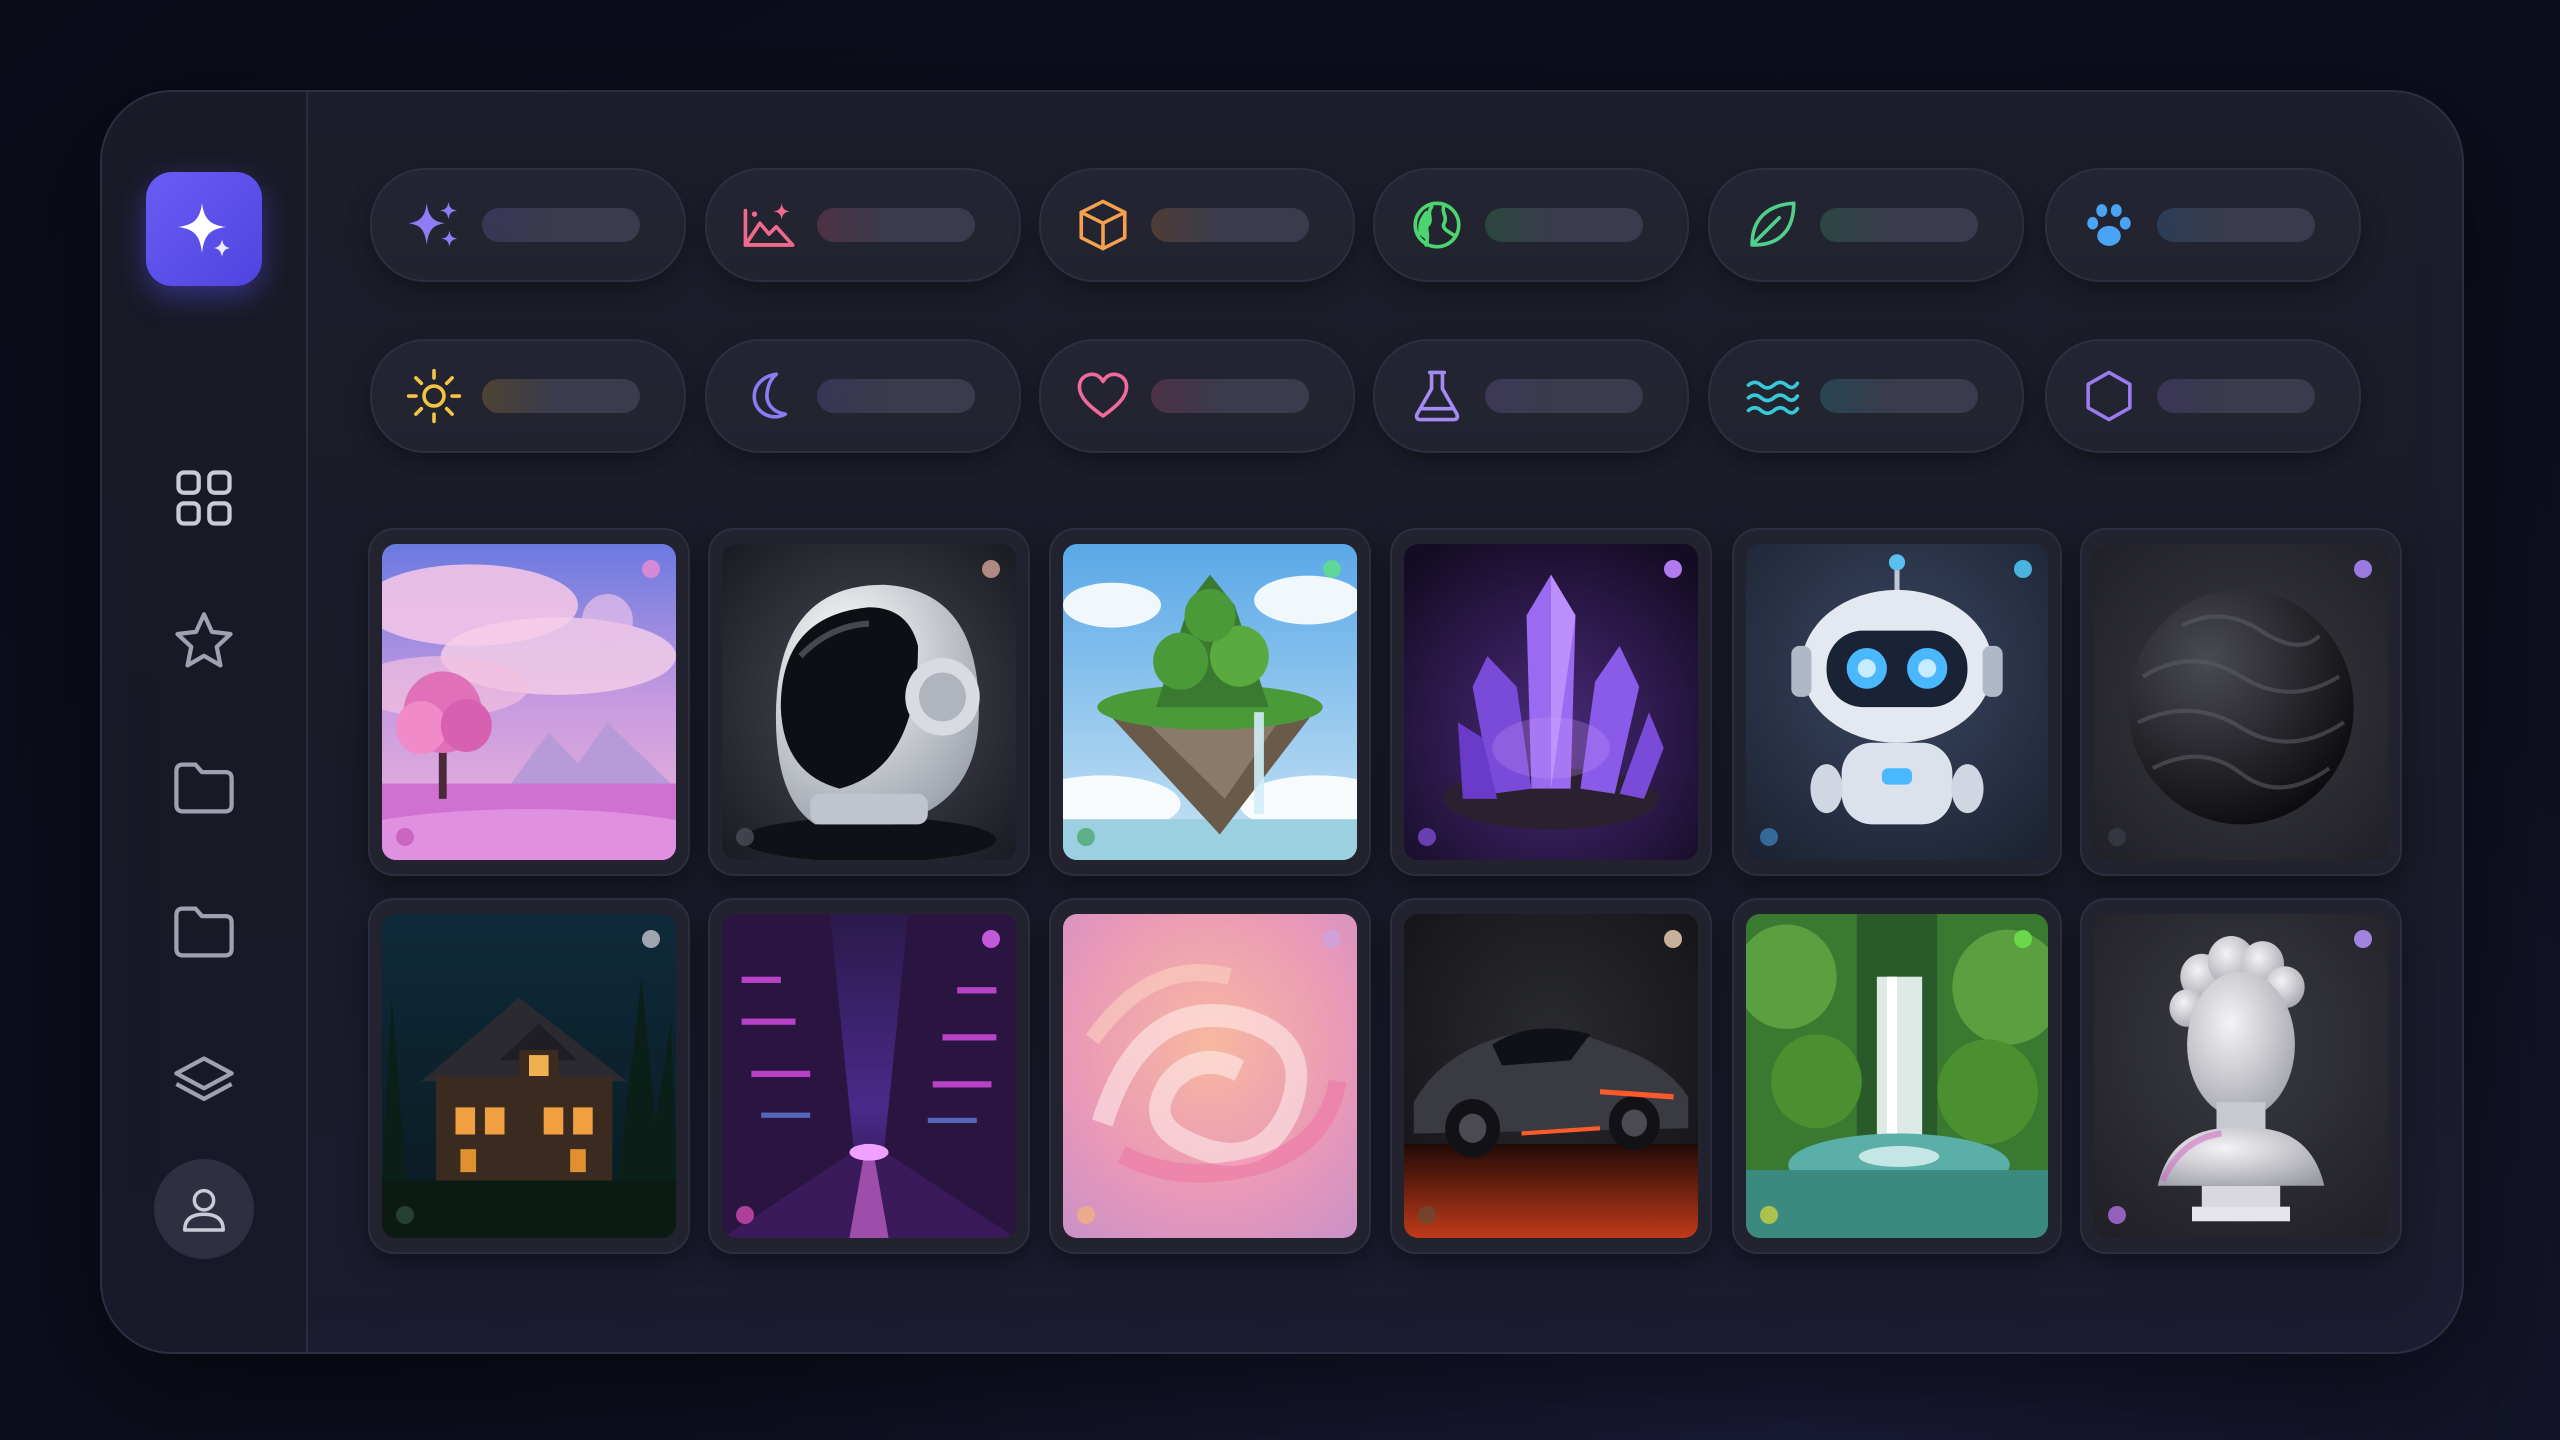 Image resolution: width=2560 pixels, height=1440 pixels. I want to click on floating-island-image, so click(1210, 702).